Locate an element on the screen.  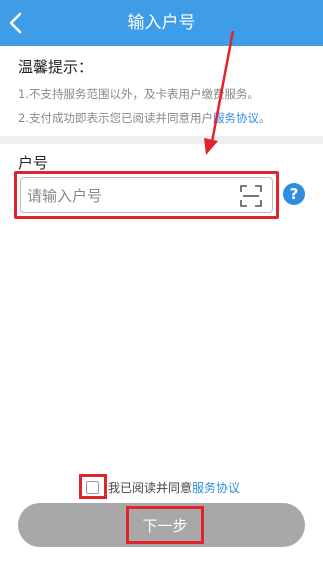
account-input-frame is located at coordinates (146, 195).